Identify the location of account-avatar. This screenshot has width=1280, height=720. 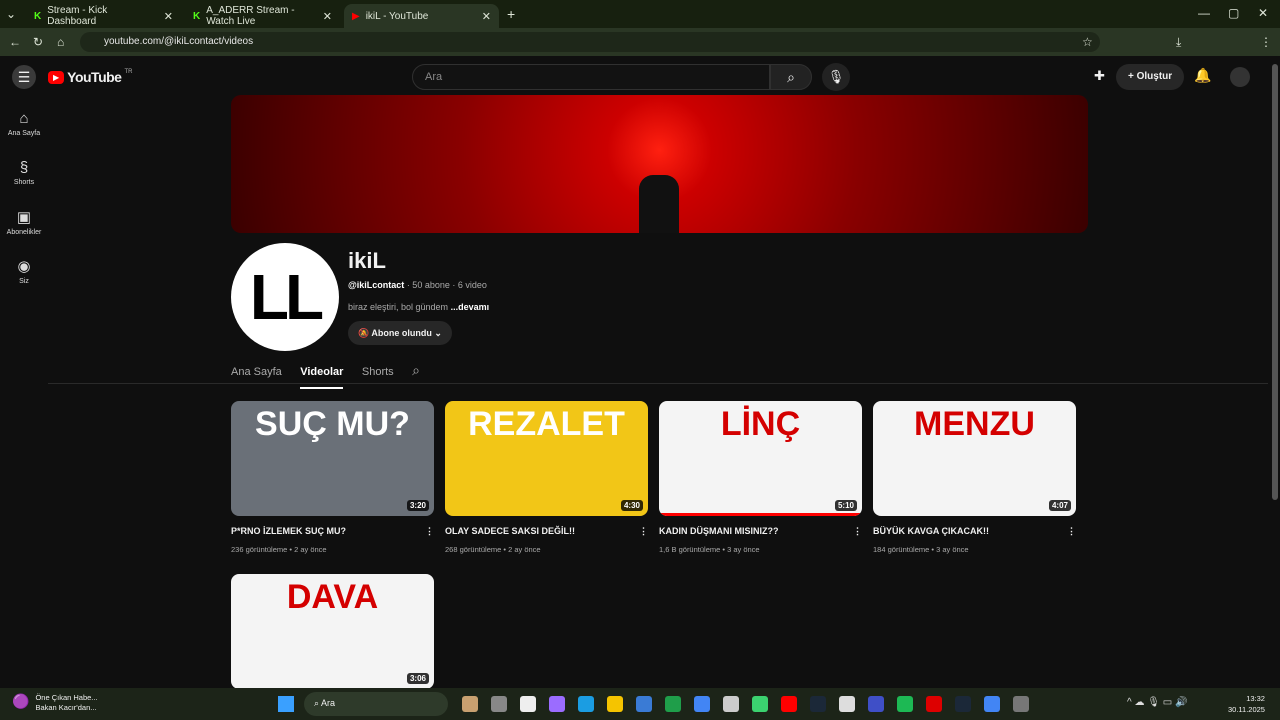
(1240, 77).